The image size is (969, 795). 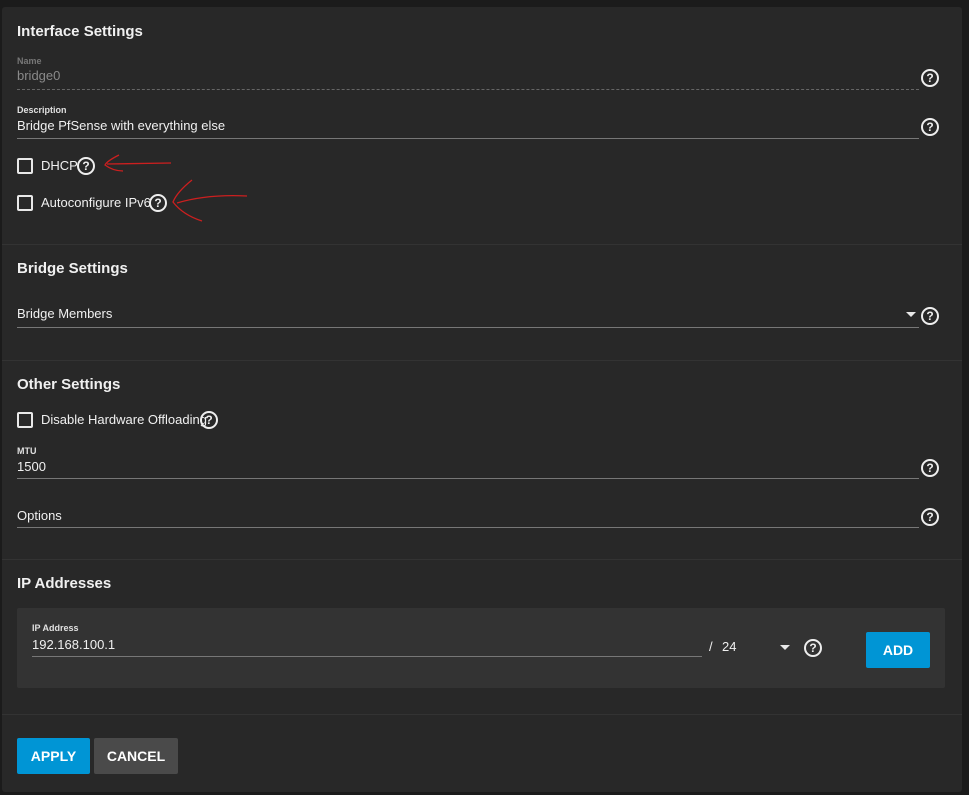 What do you see at coordinates (468, 478) in the screenshot?
I see `mtu-underline` at bounding box center [468, 478].